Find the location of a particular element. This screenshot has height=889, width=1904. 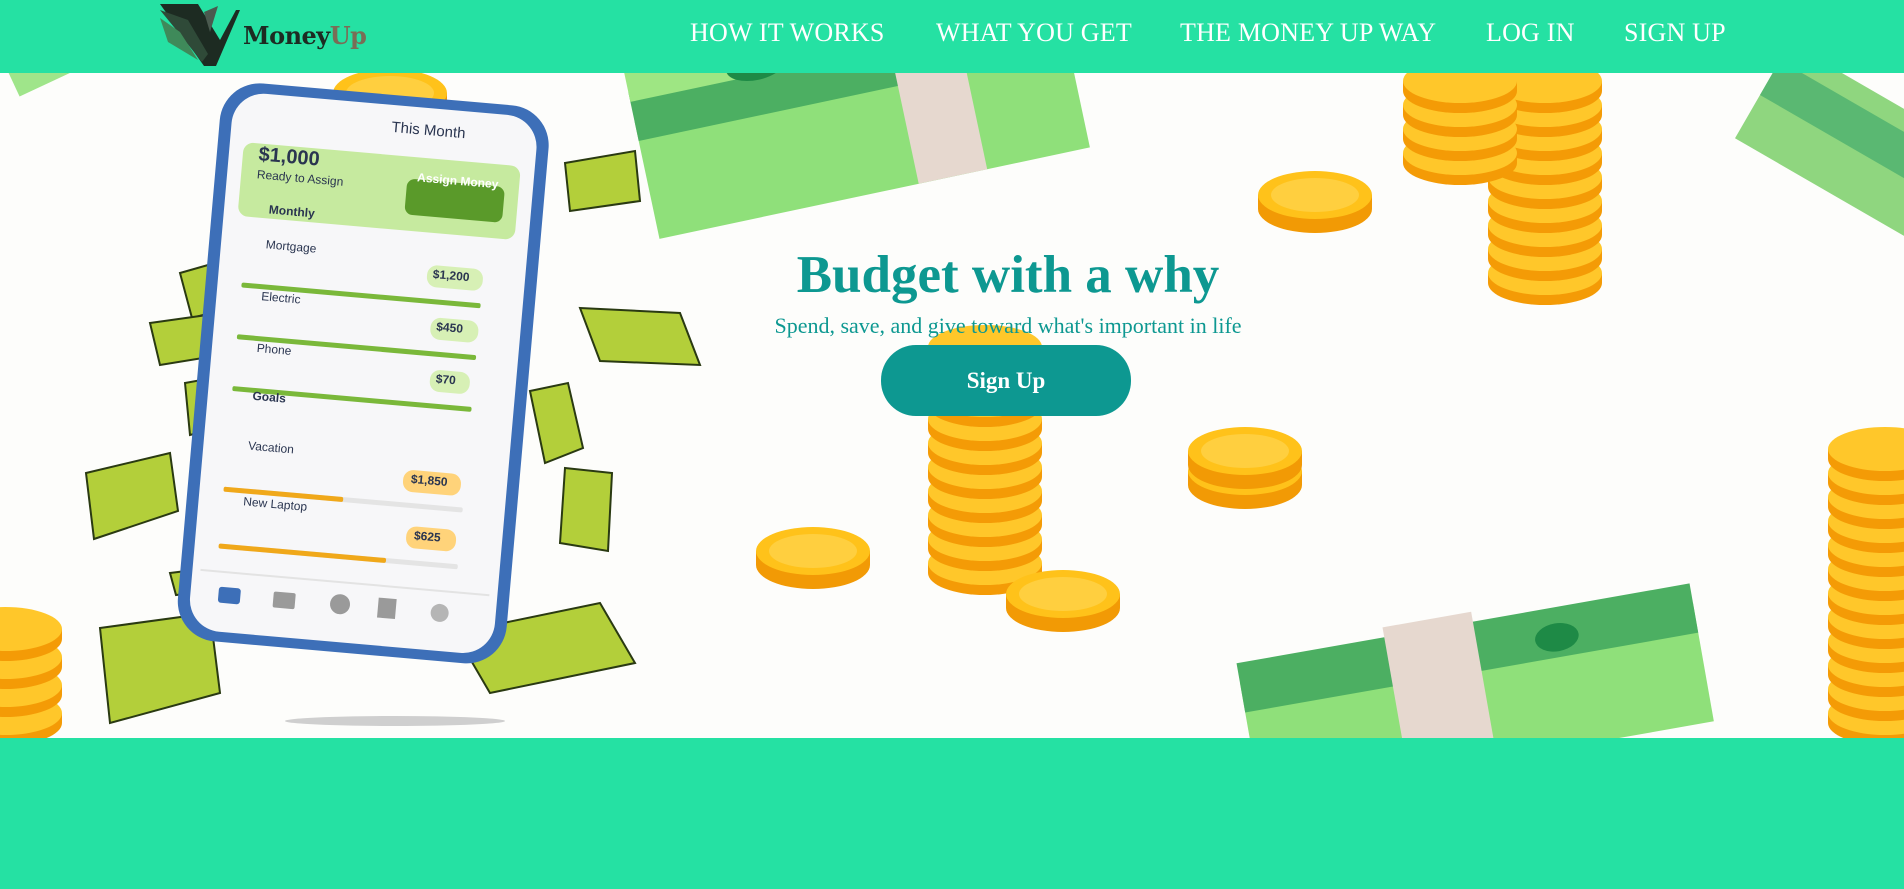

phone-header: This Month is located at coordinates (428, 130).